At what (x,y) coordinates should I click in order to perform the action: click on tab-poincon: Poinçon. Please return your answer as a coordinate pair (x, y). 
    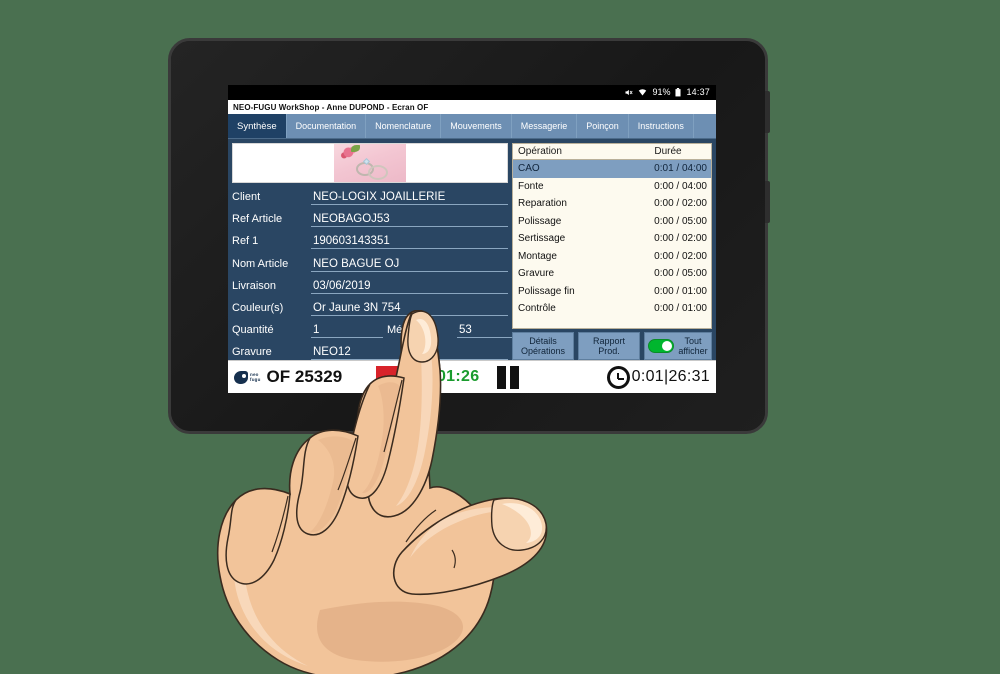
    Looking at the image, I should click on (603, 126).